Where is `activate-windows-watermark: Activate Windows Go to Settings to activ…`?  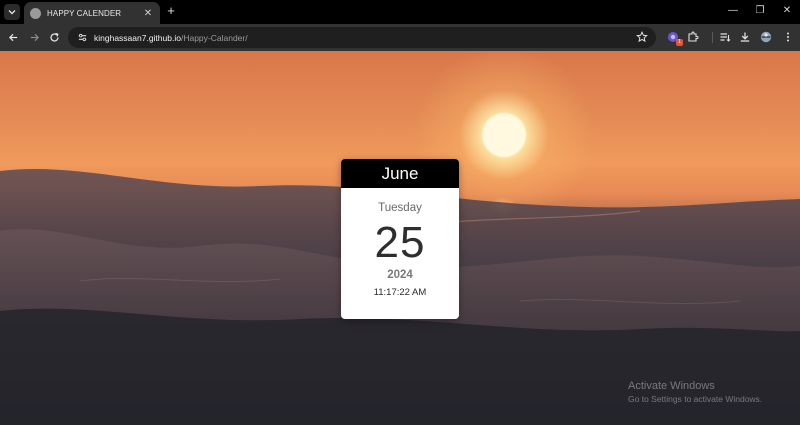
activate-windows-watermark: Activate Windows Go to Settings to activ… is located at coordinates (695, 392).